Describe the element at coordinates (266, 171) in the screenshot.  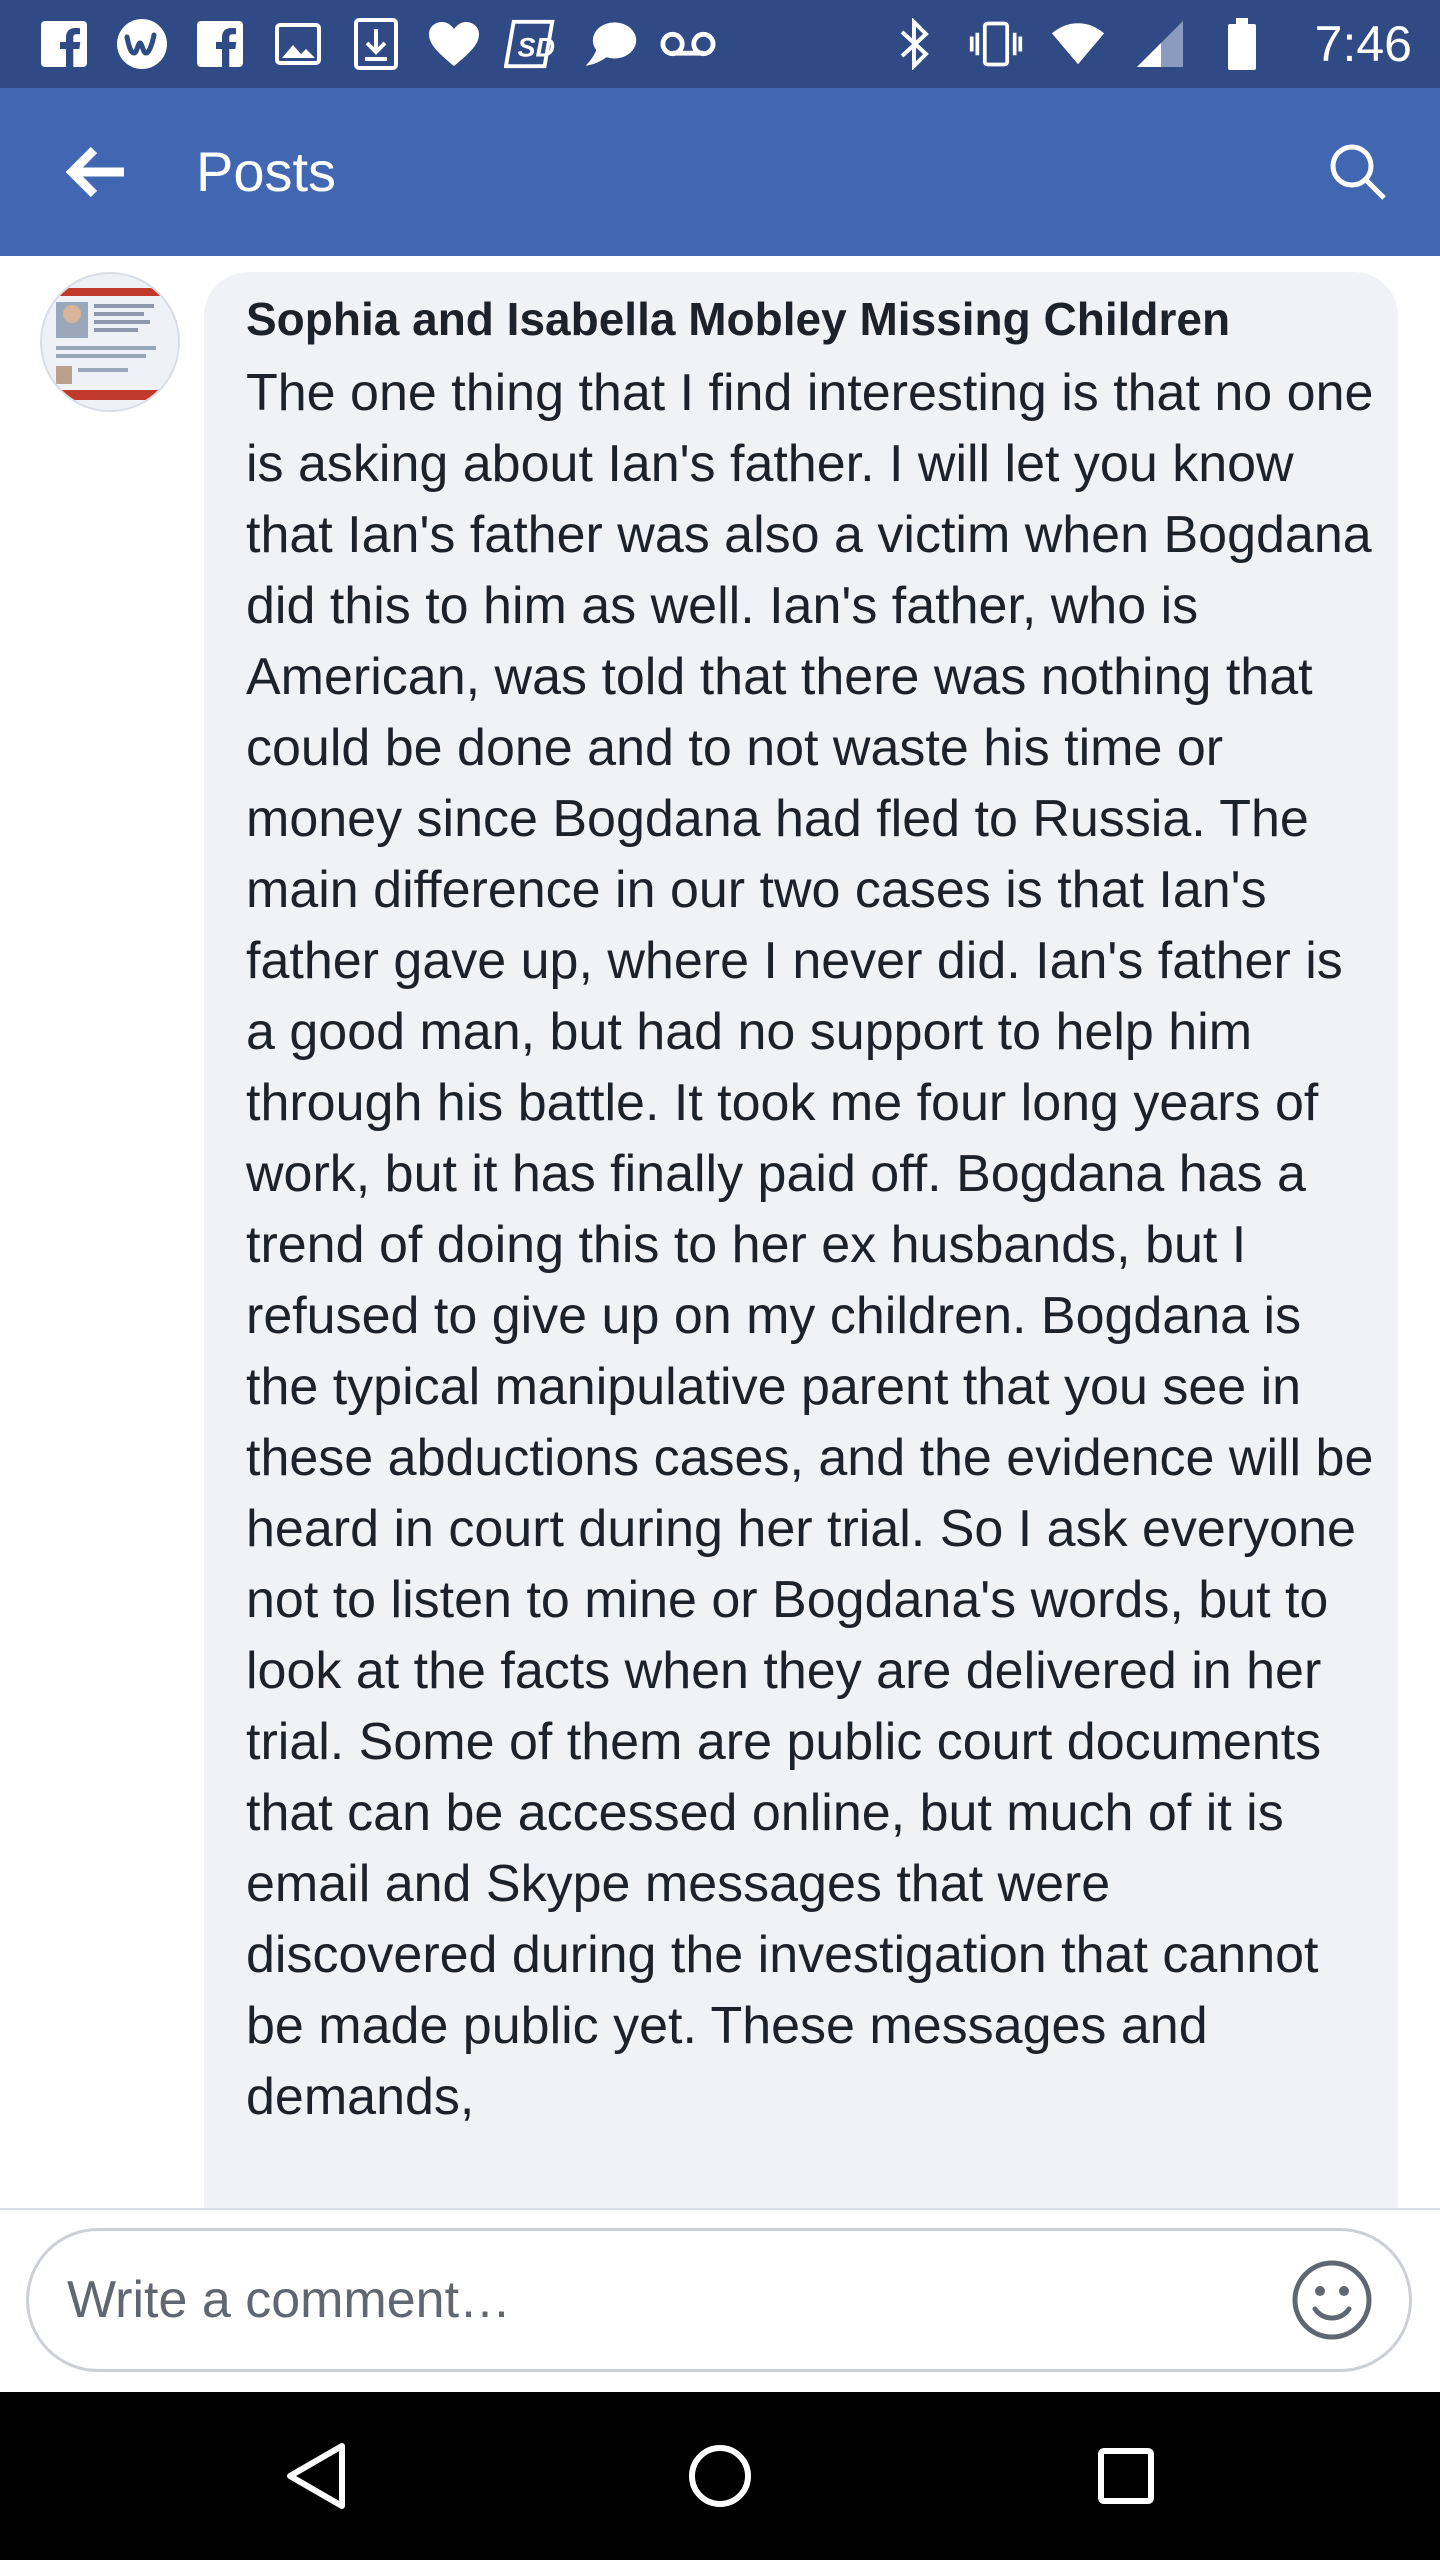
I see `page-title: Posts` at that location.